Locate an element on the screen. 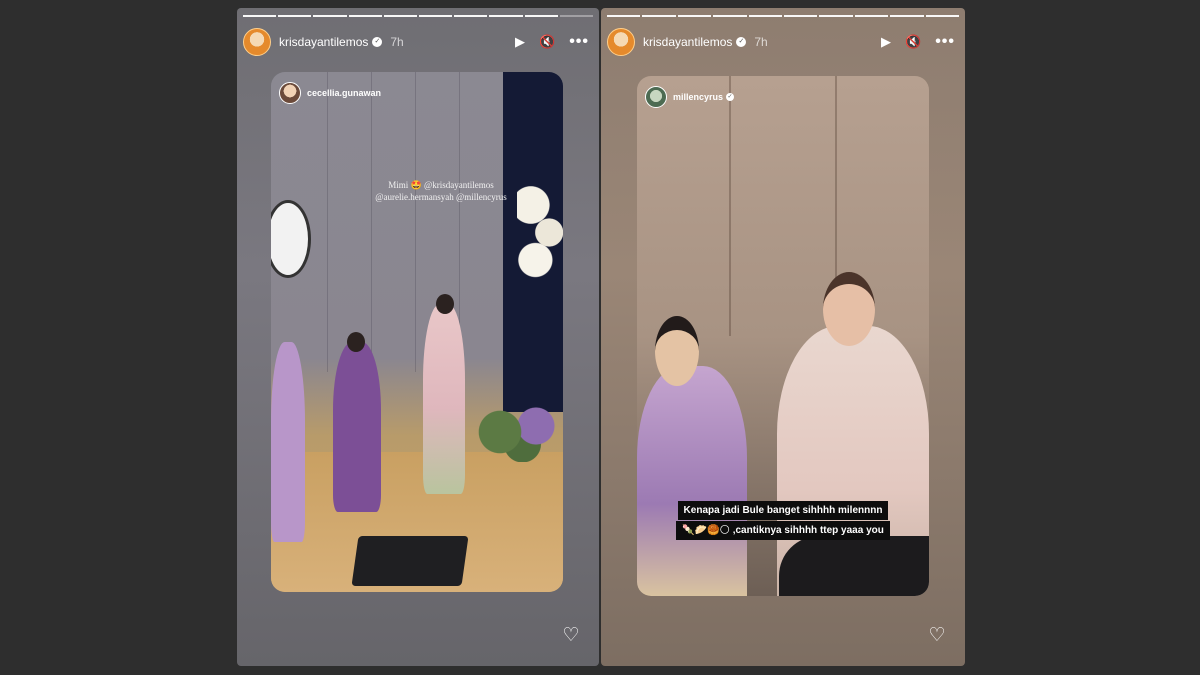 This screenshot has height=675, width=1200. card-username: millencyrus is located at coordinates (698, 97).